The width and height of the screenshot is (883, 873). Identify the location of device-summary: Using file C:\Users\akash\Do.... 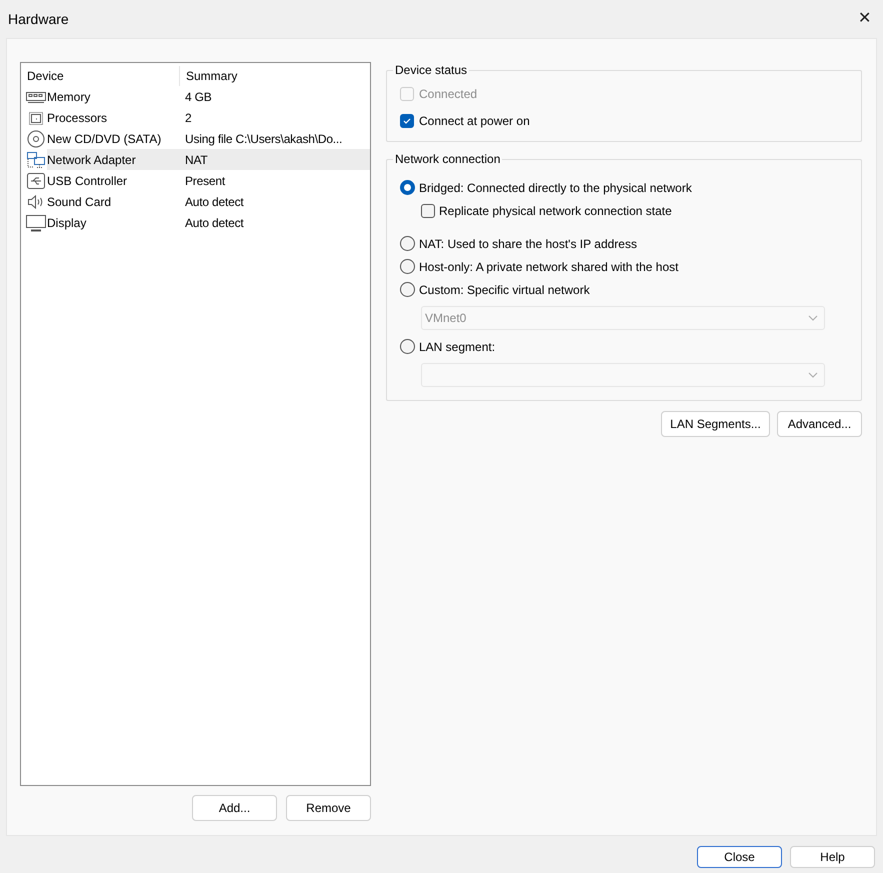
(263, 139).